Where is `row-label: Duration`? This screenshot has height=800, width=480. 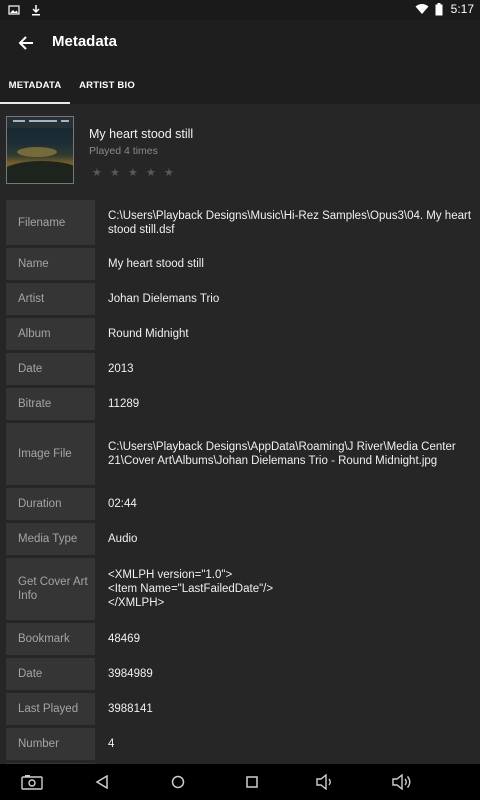
row-label: Duration is located at coordinates (50, 504).